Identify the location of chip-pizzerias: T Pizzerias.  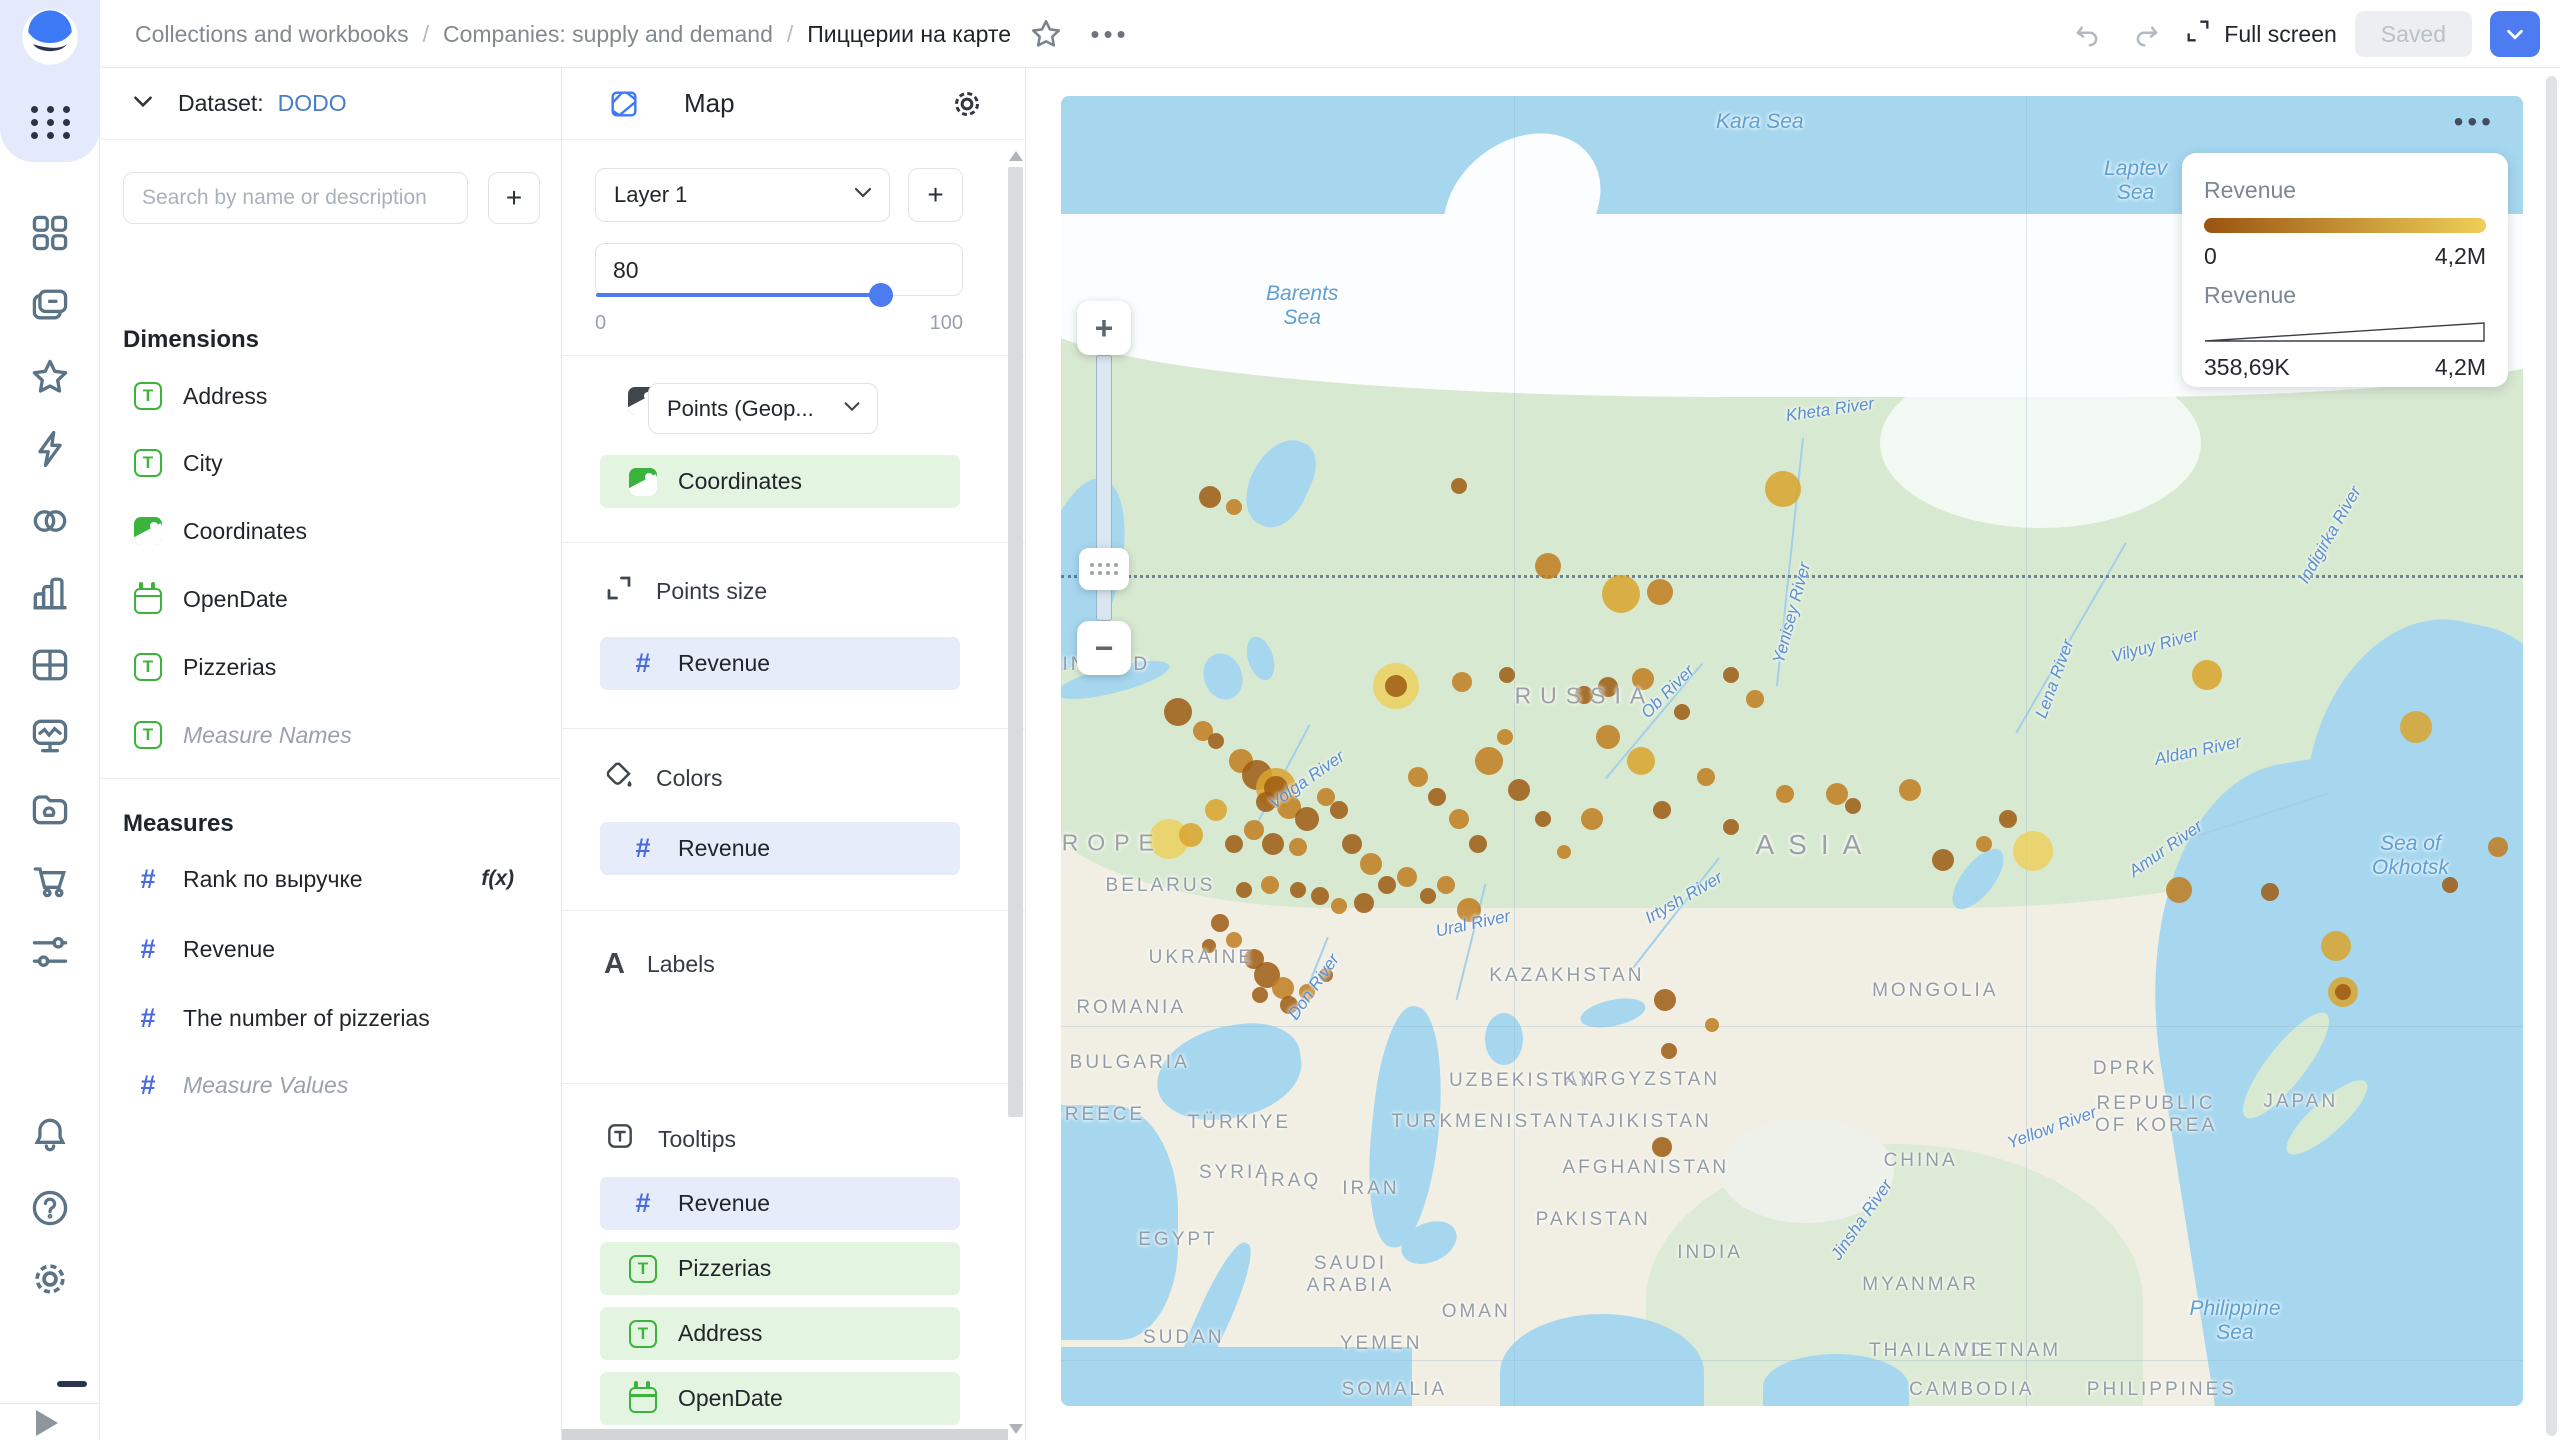
(780, 1268).